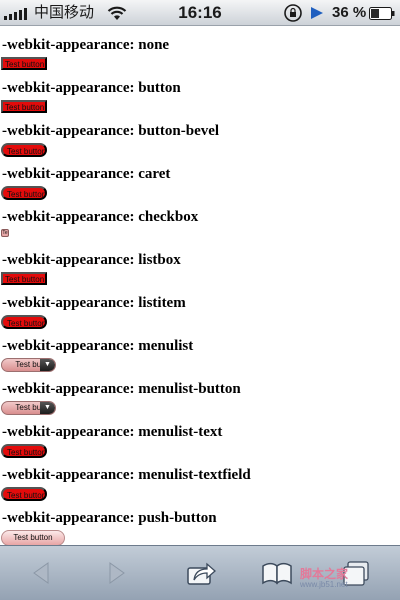  I want to click on rotation-lock-icon, so click(293, 13).